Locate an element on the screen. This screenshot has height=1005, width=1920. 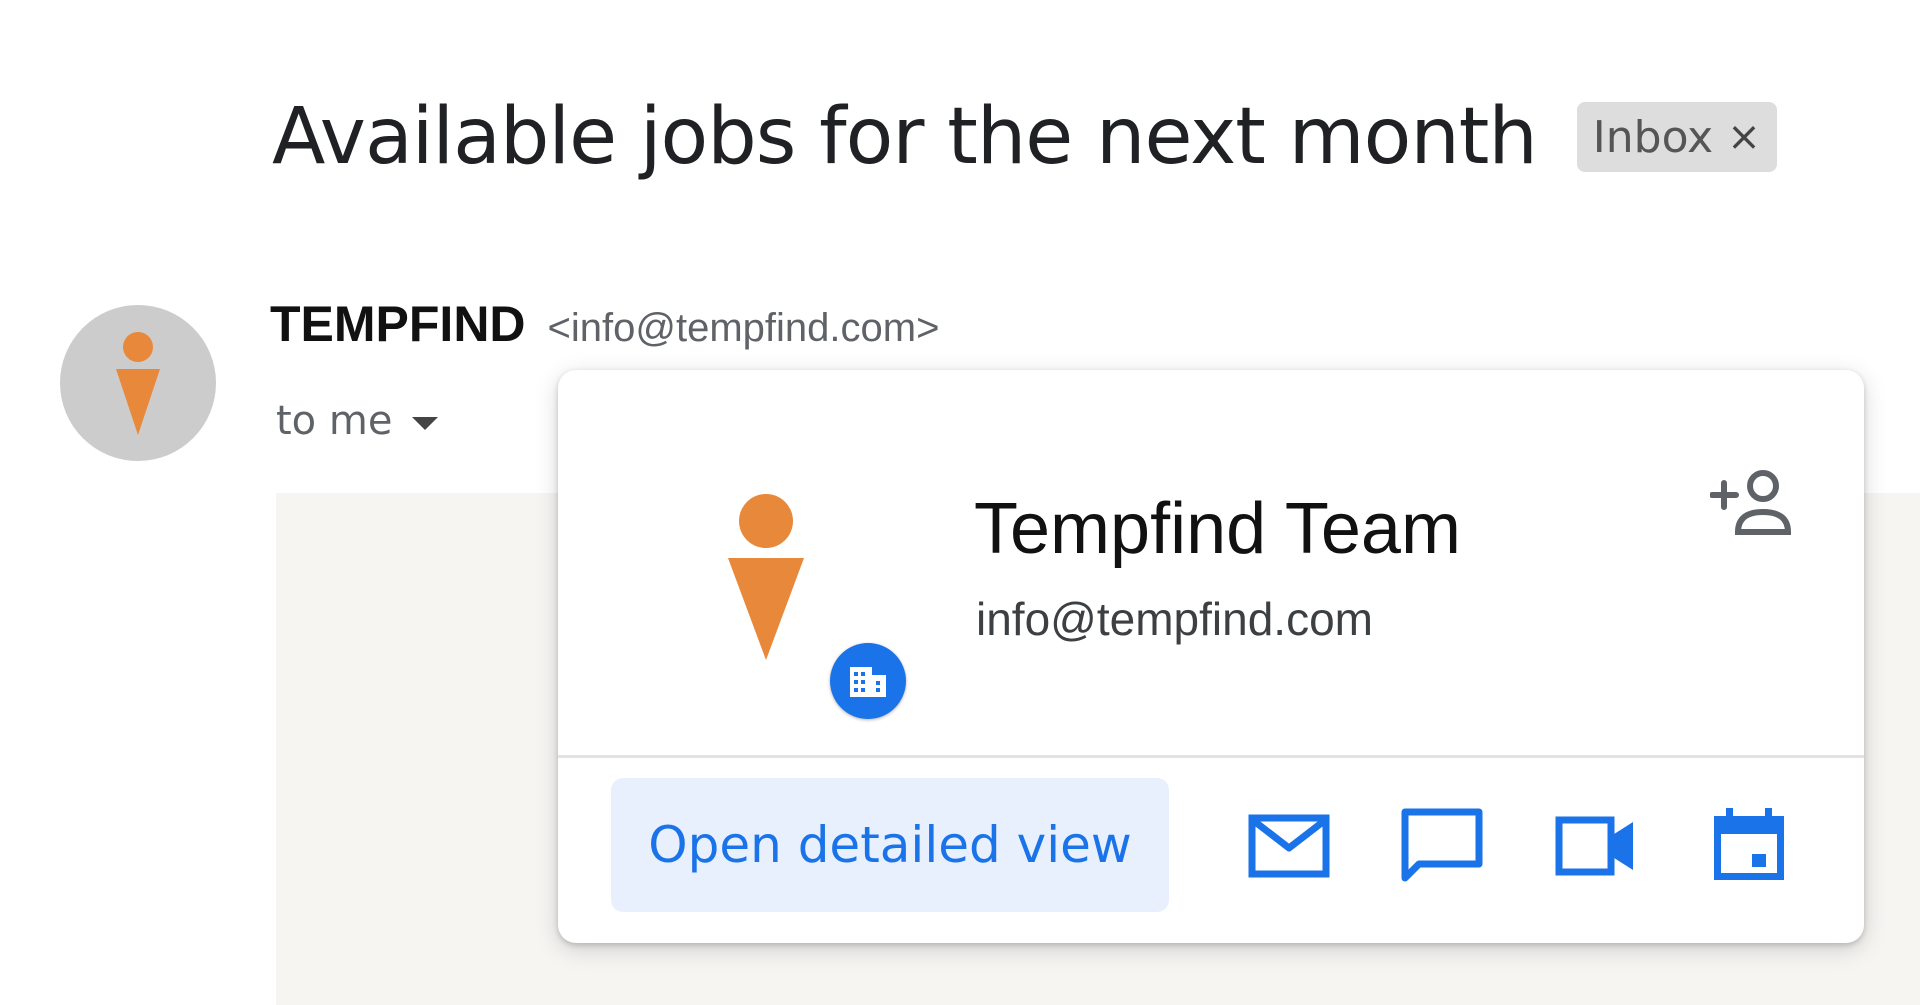
contact-name: Tempfind Team is located at coordinates (1217, 529).